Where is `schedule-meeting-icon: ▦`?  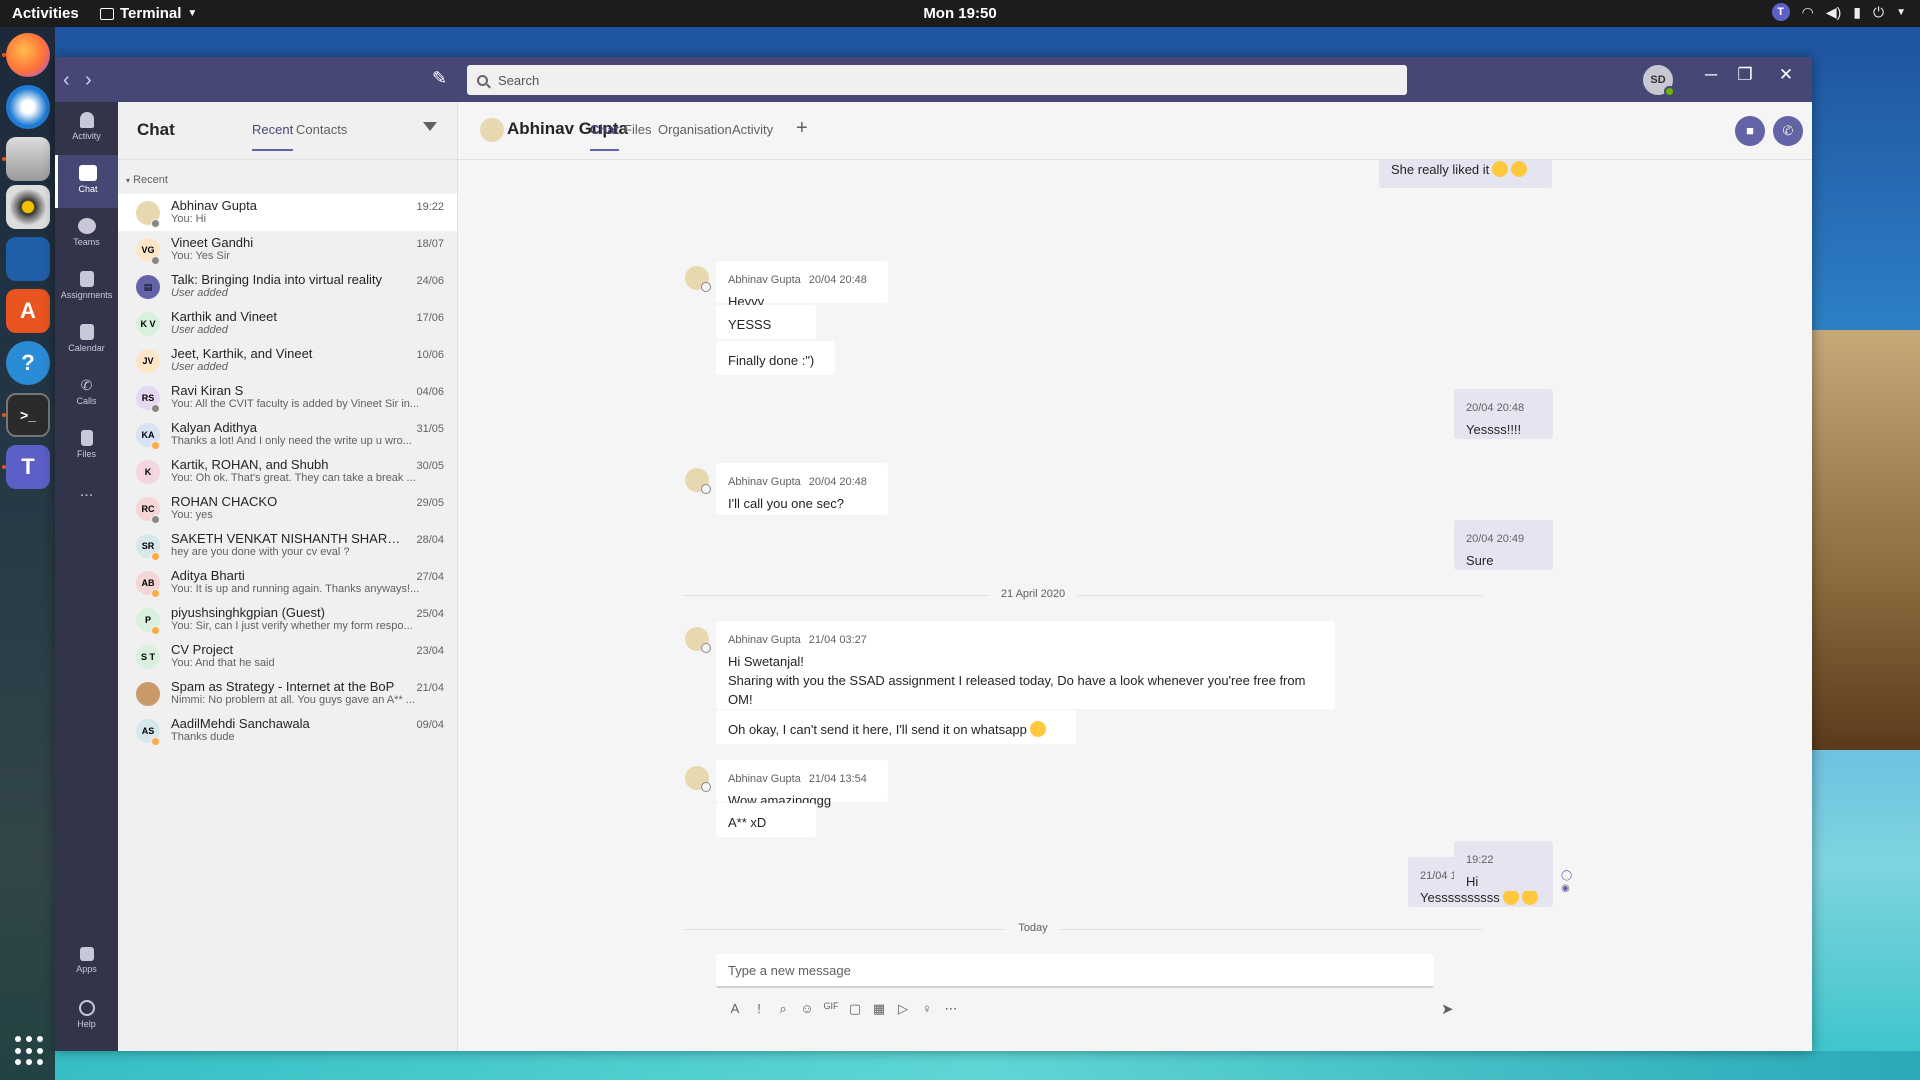
schedule-meeting-icon: ▦ is located at coordinates (879, 1009).